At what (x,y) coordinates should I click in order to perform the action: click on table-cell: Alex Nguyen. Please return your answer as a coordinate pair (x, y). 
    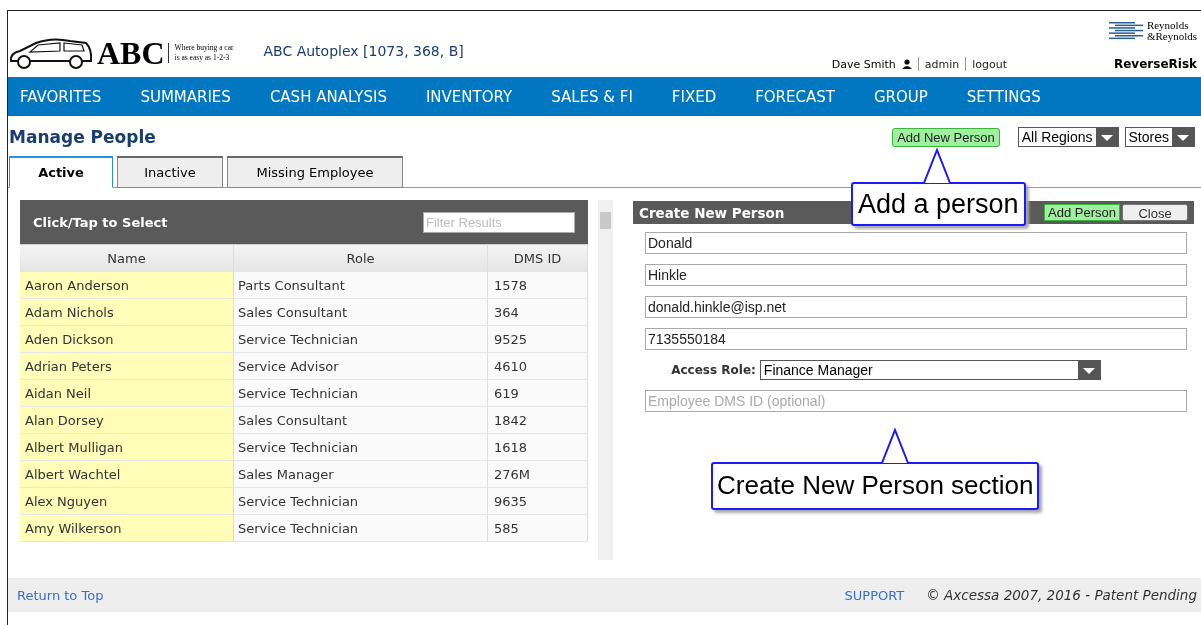
    Looking at the image, I should click on (127, 501).